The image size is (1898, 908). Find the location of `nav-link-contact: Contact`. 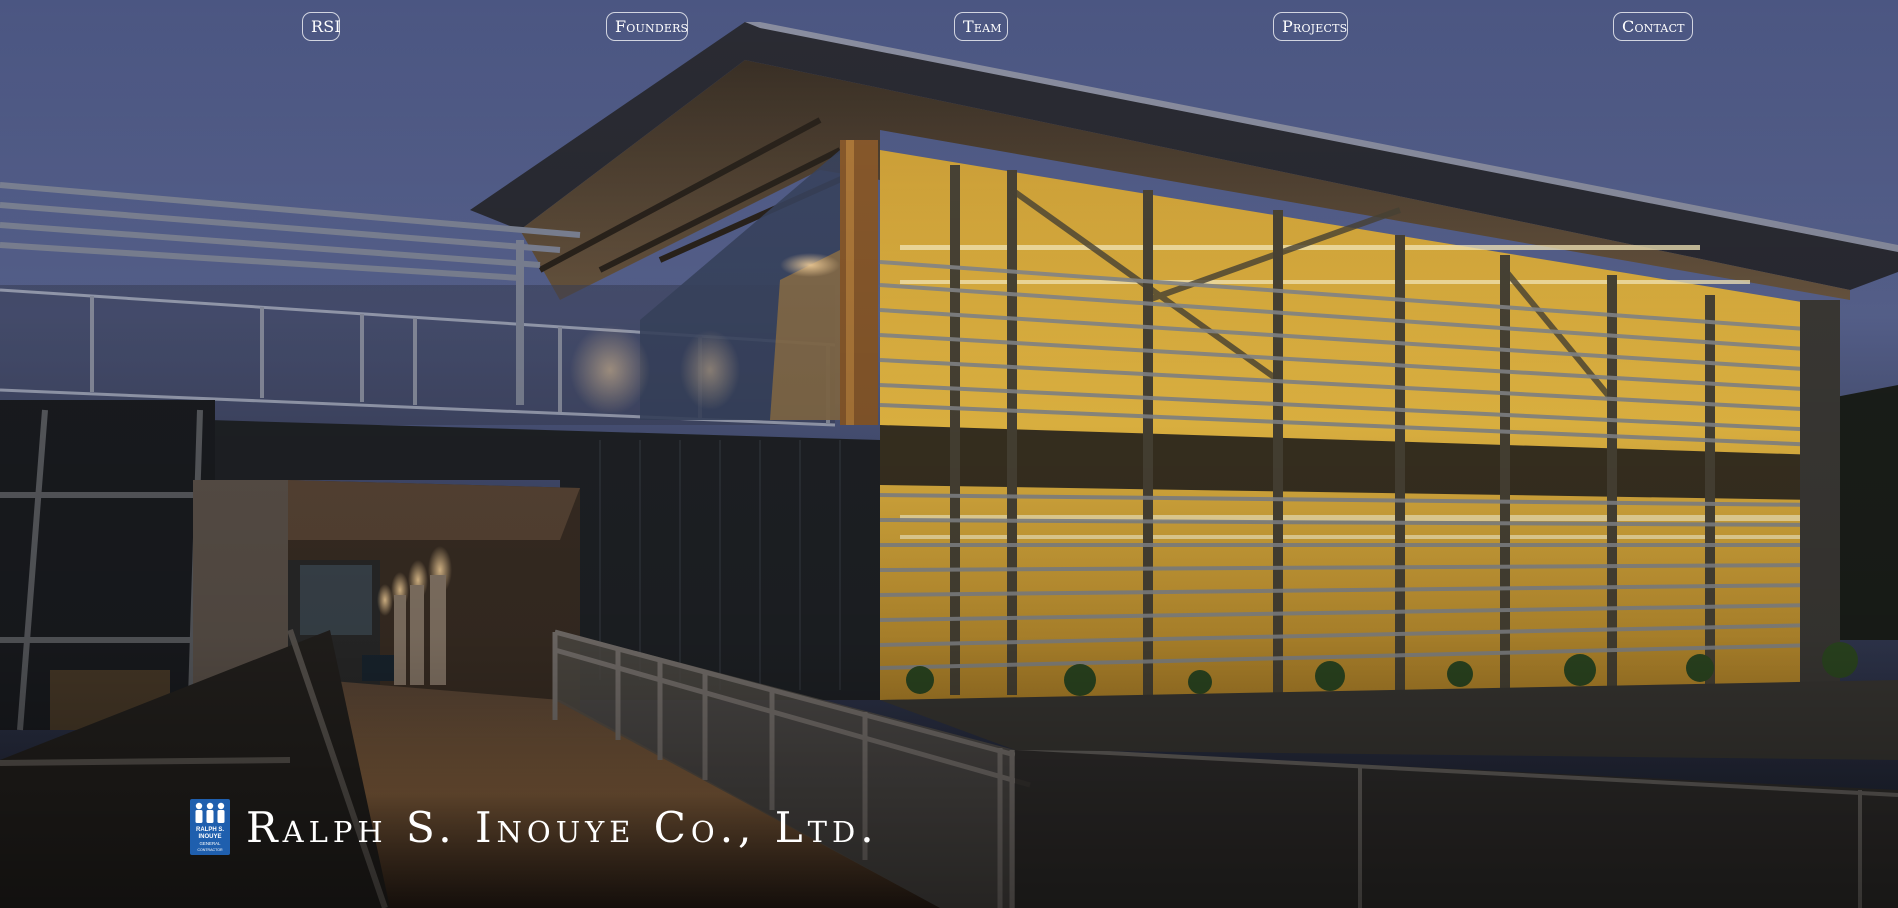

nav-link-contact: Contact is located at coordinates (1653, 26).